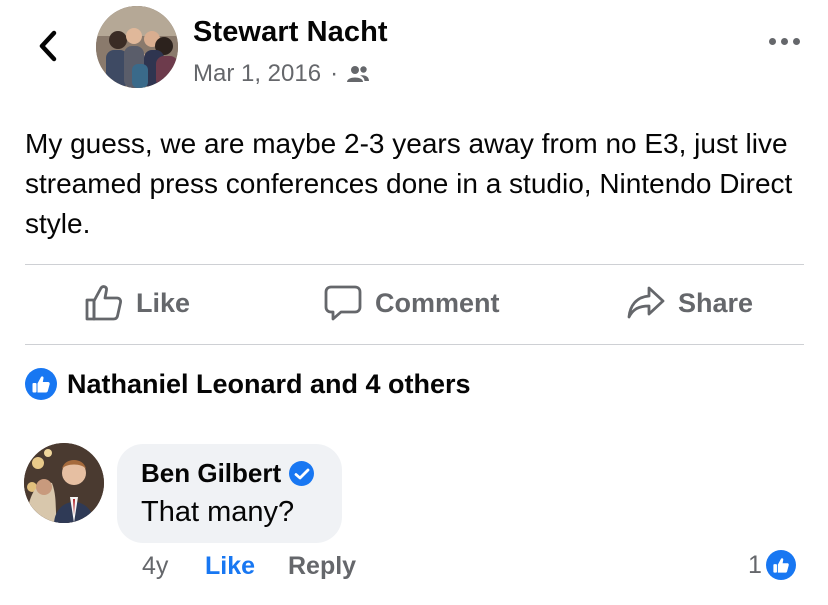 The width and height of the screenshot is (828, 605). Describe the element at coordinates (358, 74) in the screenshot. I see `friends-icon` at that location.